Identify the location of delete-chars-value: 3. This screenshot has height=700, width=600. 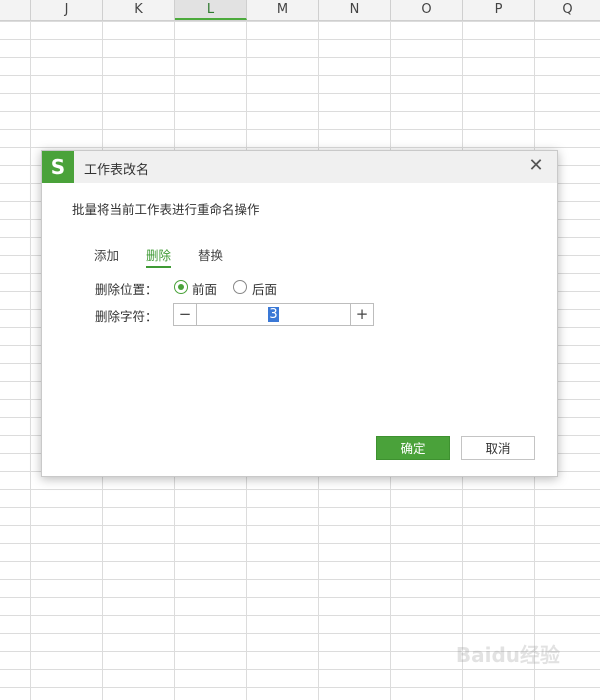
(273, 314).